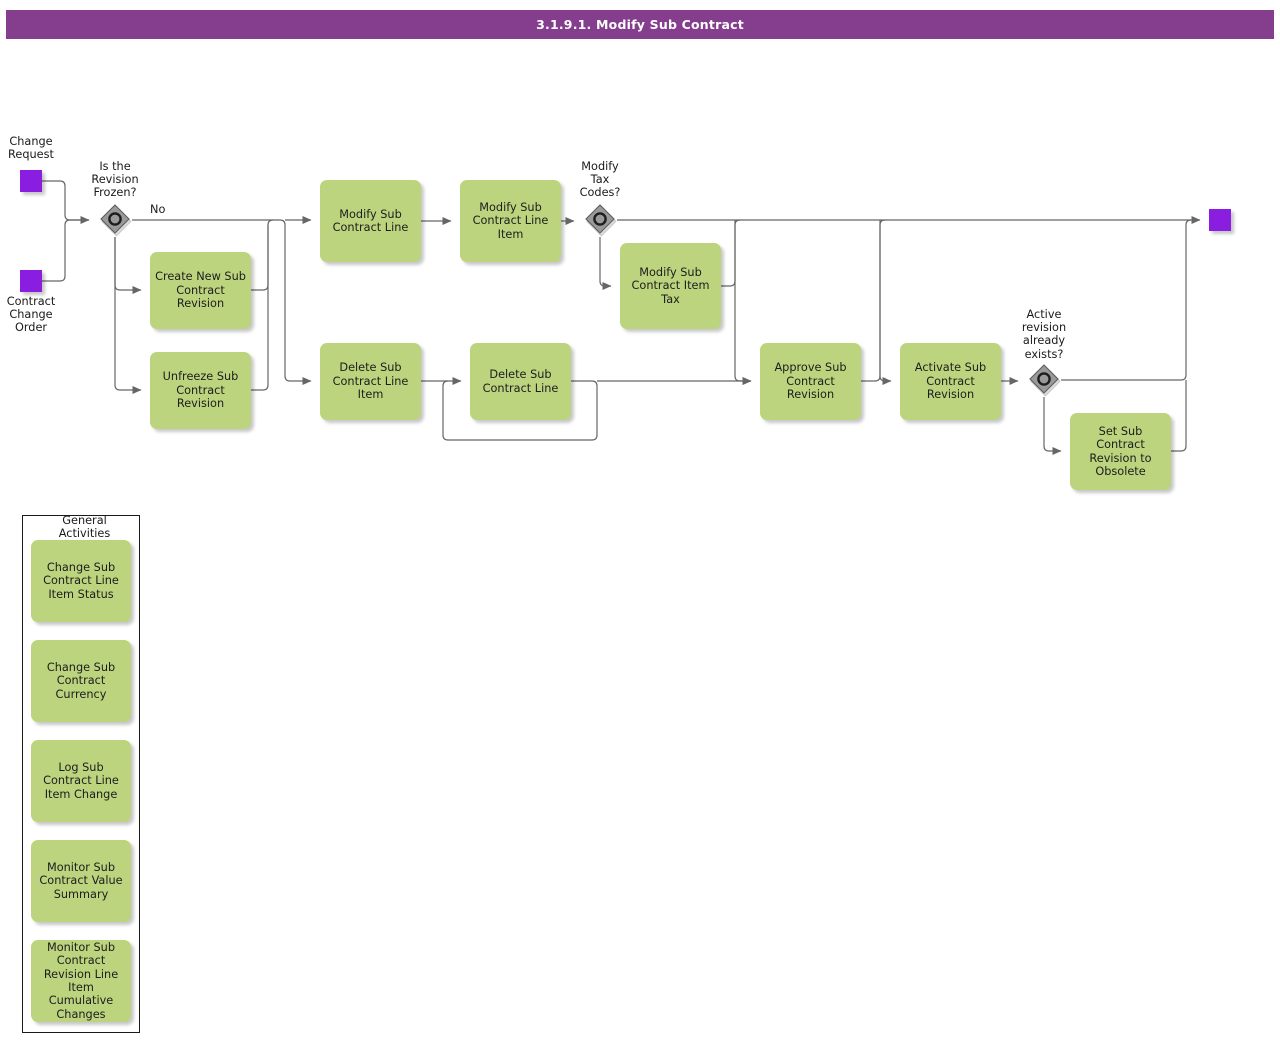  I want to click on start-event-change-request-label: Change Request, so click(31, 148).